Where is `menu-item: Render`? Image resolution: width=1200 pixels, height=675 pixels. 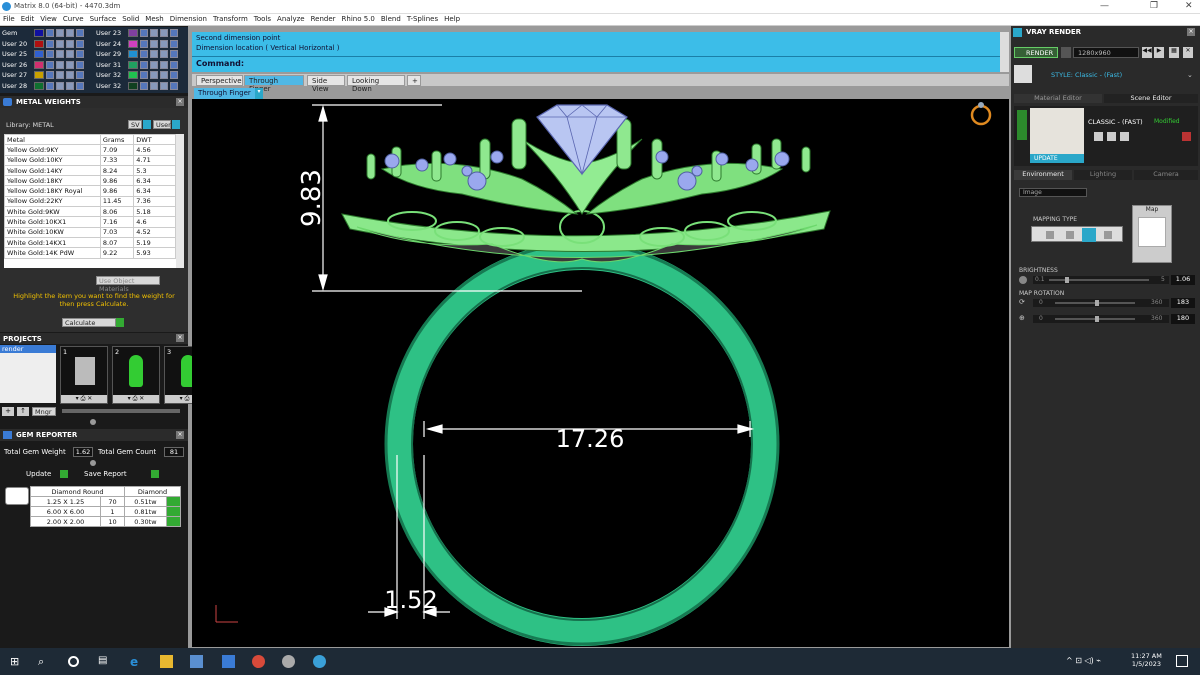
menu-item: Render is located at coordinates (323, 19).